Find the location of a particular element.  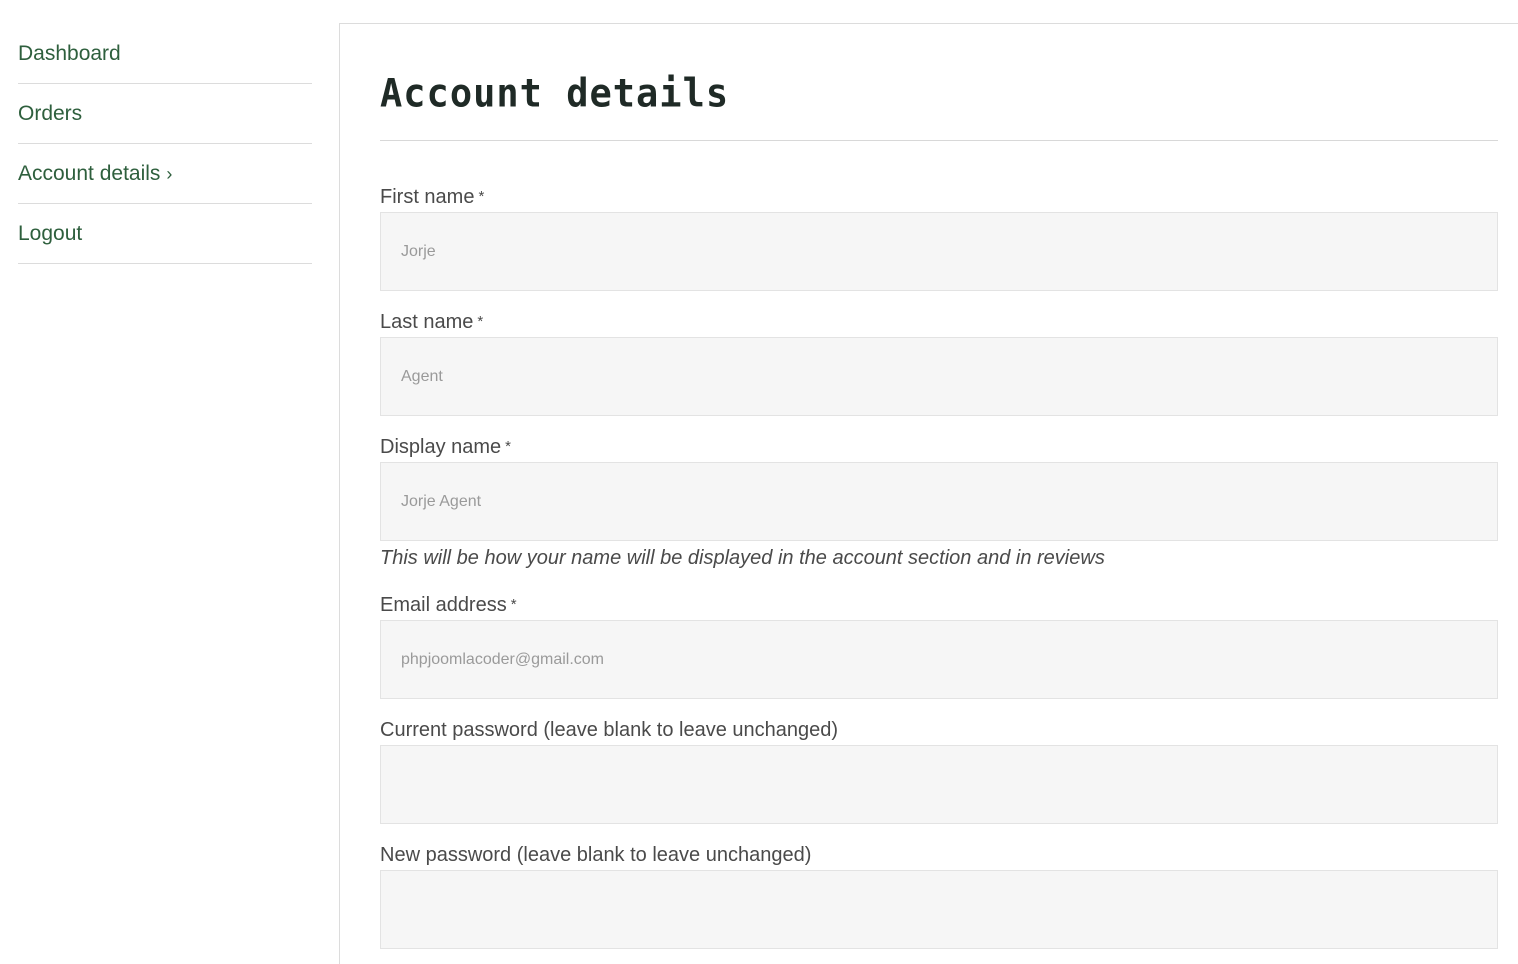

sidebar-item-label: Logout is located at coordinates (50, 233).